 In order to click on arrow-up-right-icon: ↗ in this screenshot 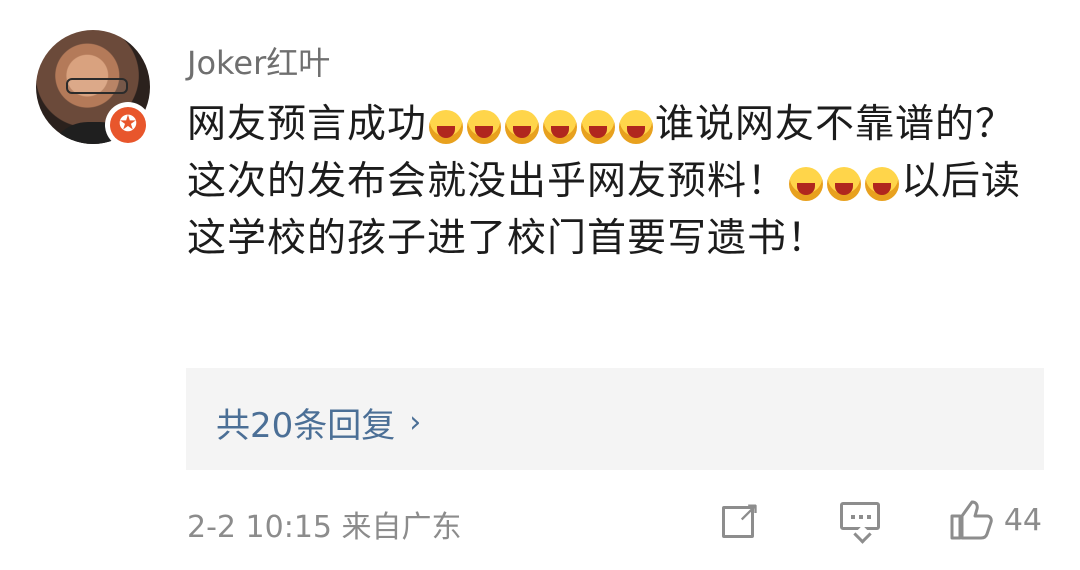, I will do `click(748, 511)`.